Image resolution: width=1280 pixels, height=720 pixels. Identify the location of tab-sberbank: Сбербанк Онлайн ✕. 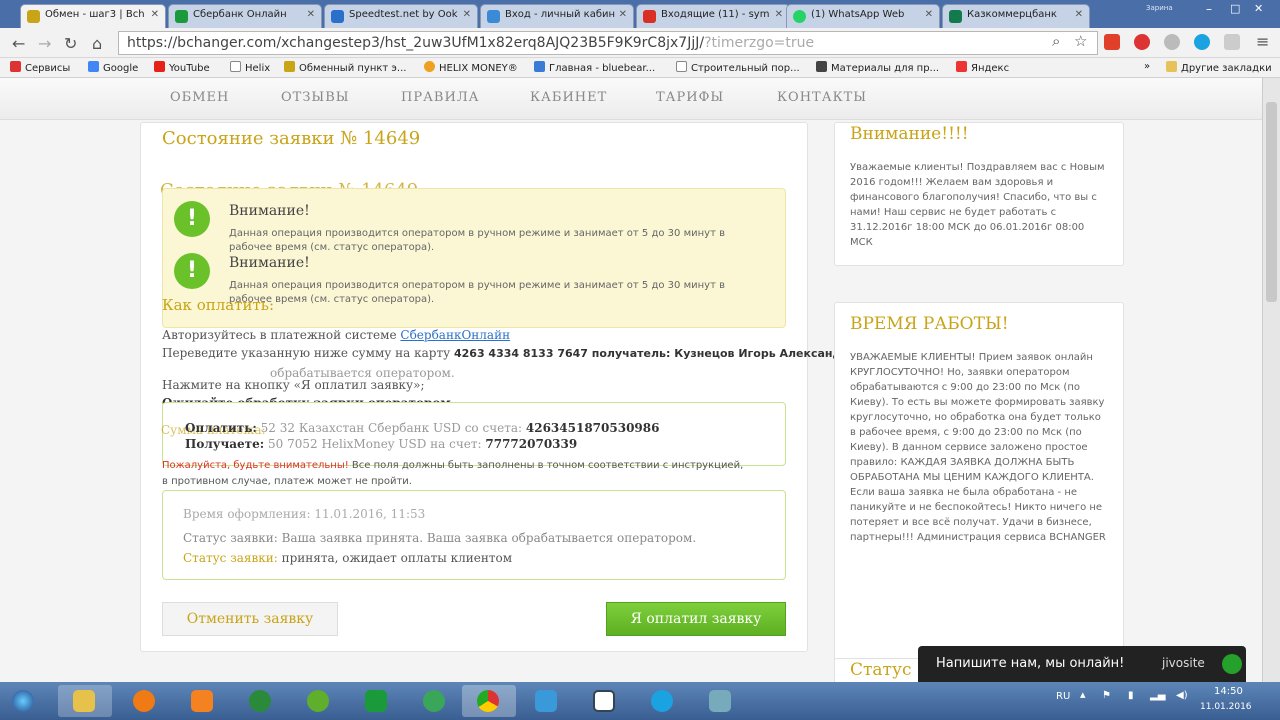
(245, 16).